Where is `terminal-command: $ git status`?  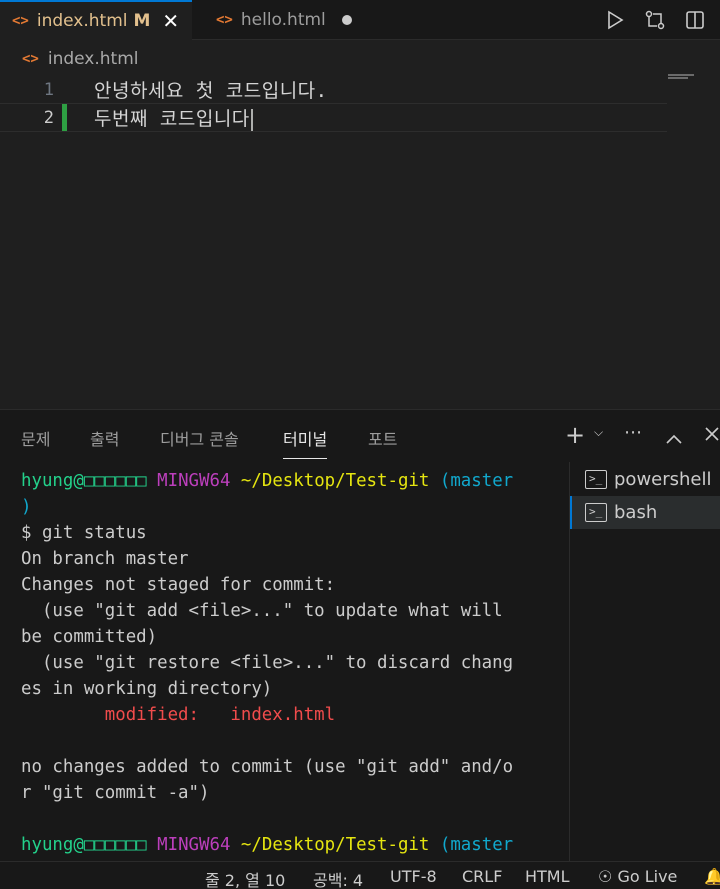
terminal-command: $ git status is located at coordinates (84, 533).